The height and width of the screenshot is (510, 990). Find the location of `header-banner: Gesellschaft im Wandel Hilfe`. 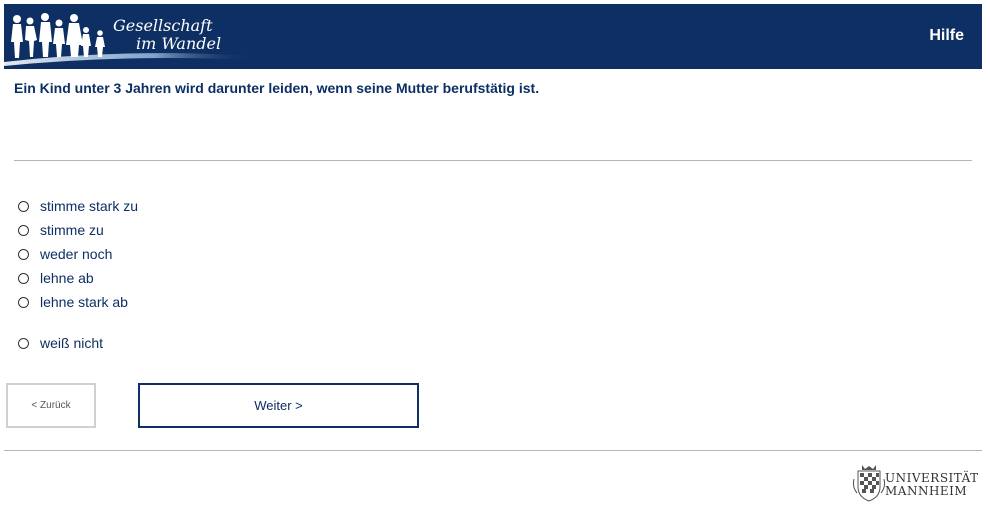

header-banner: Gesellschaft im Wandel Hilfe is located at coordinates (493, 36).